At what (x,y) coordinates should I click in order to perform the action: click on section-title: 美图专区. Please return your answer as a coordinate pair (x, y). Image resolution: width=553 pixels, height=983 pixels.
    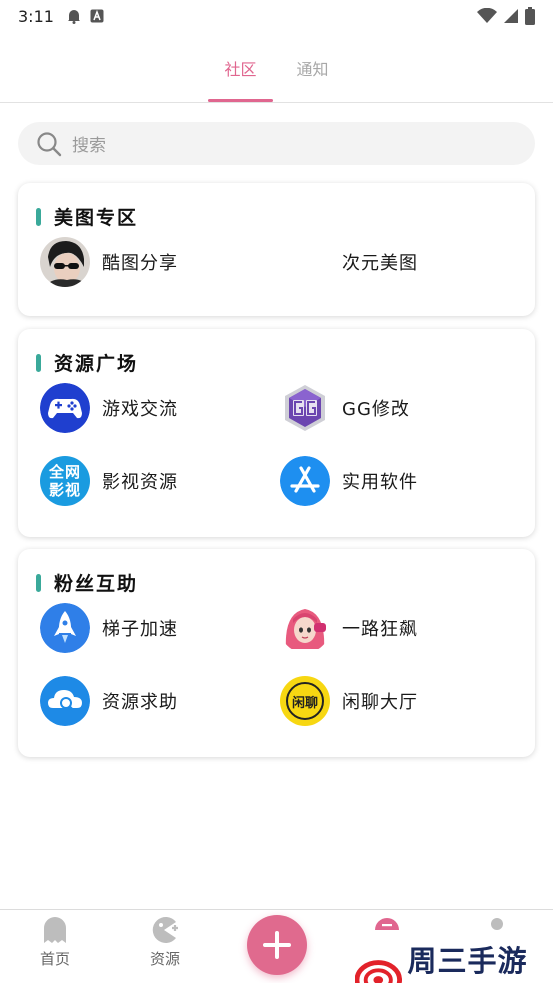
    Looking at the image, I should click on (96, 218).